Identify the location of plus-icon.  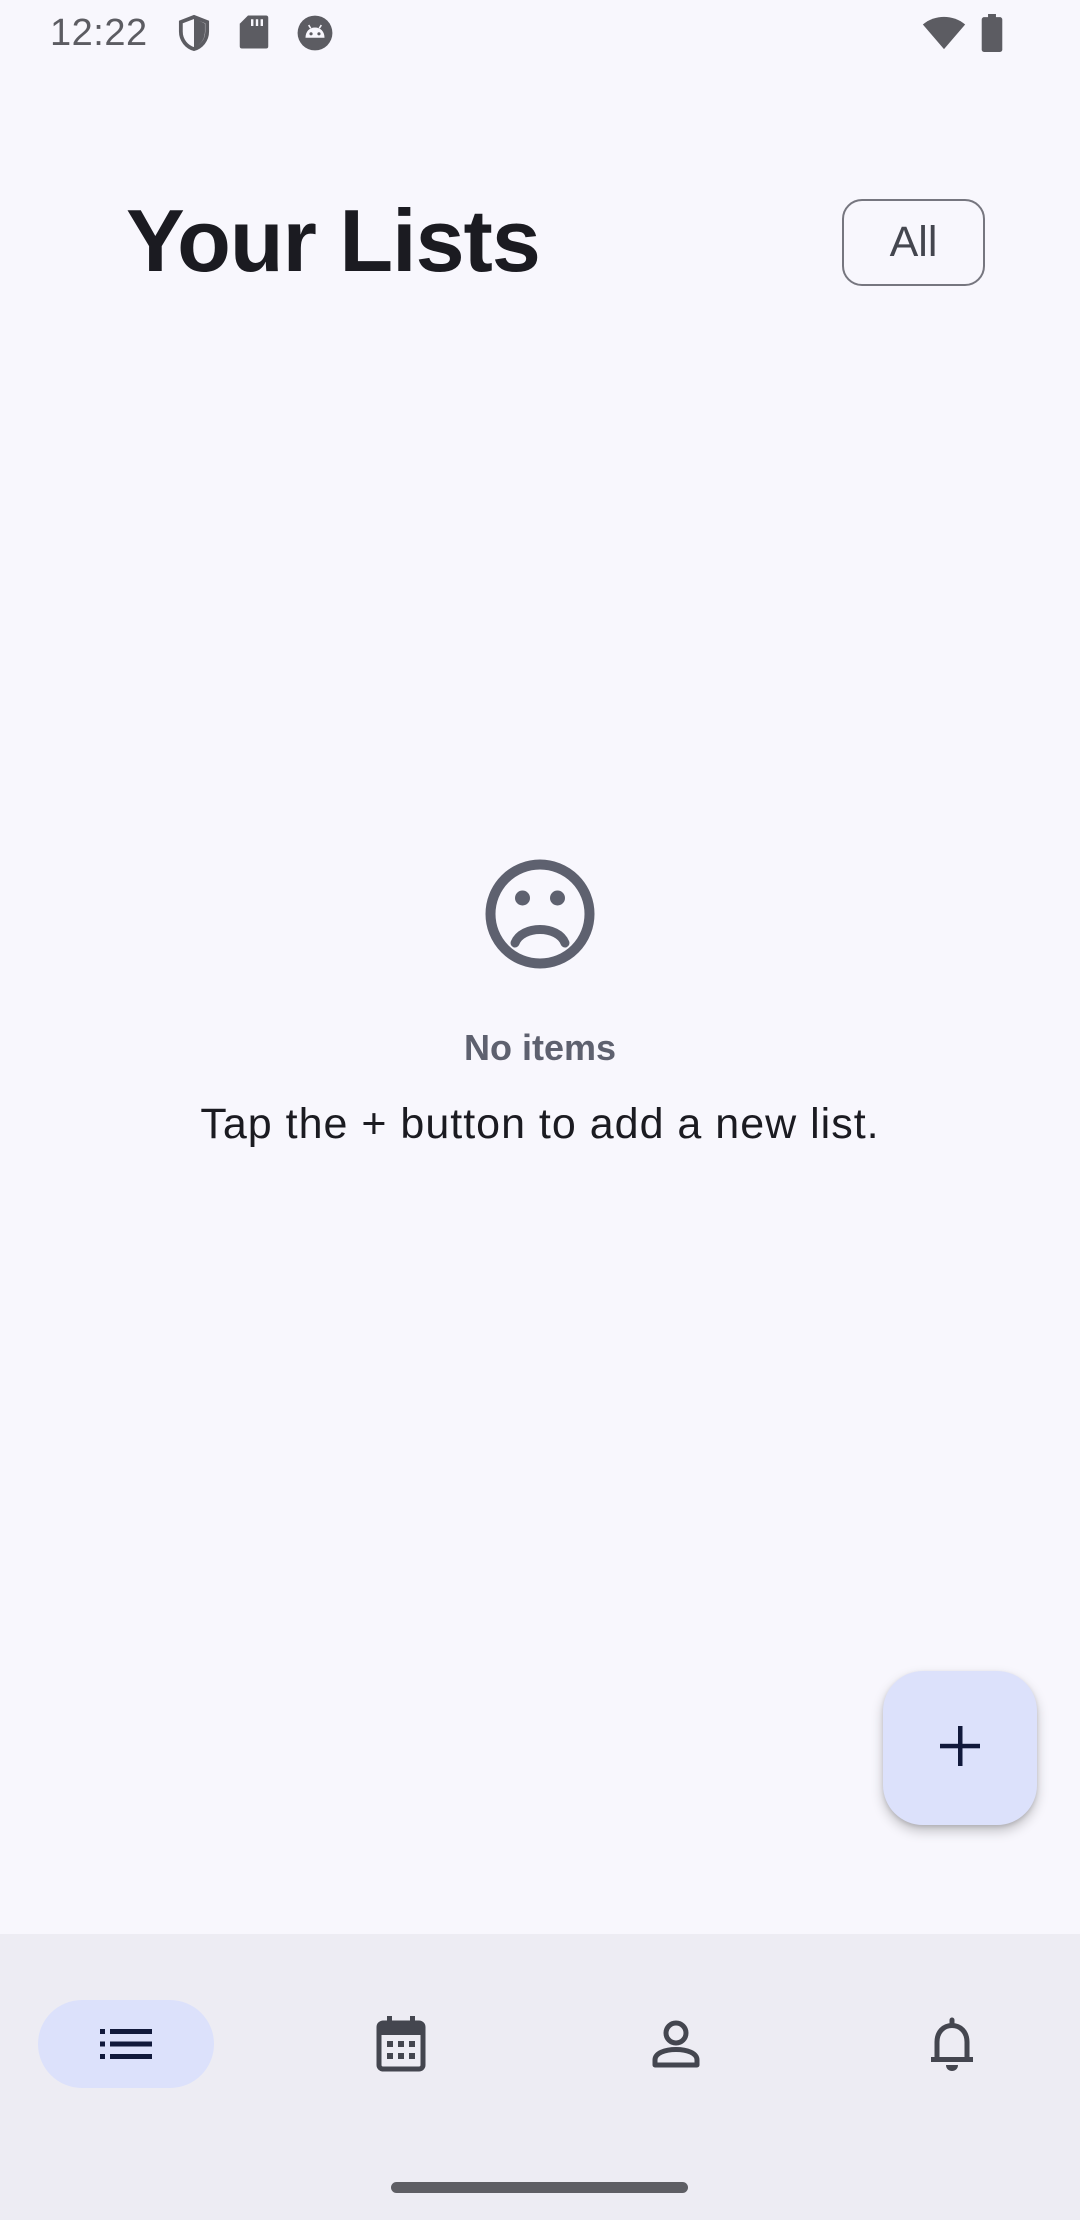
(960, 1748).